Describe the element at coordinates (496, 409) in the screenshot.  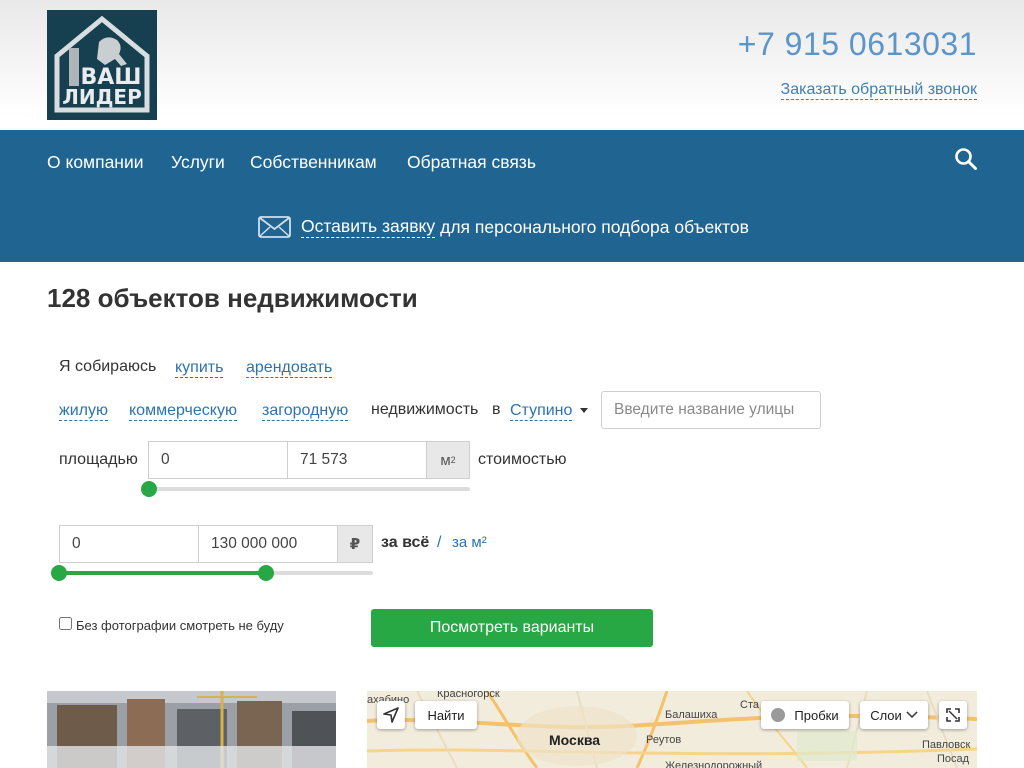
I see `in-label: в` at that location.